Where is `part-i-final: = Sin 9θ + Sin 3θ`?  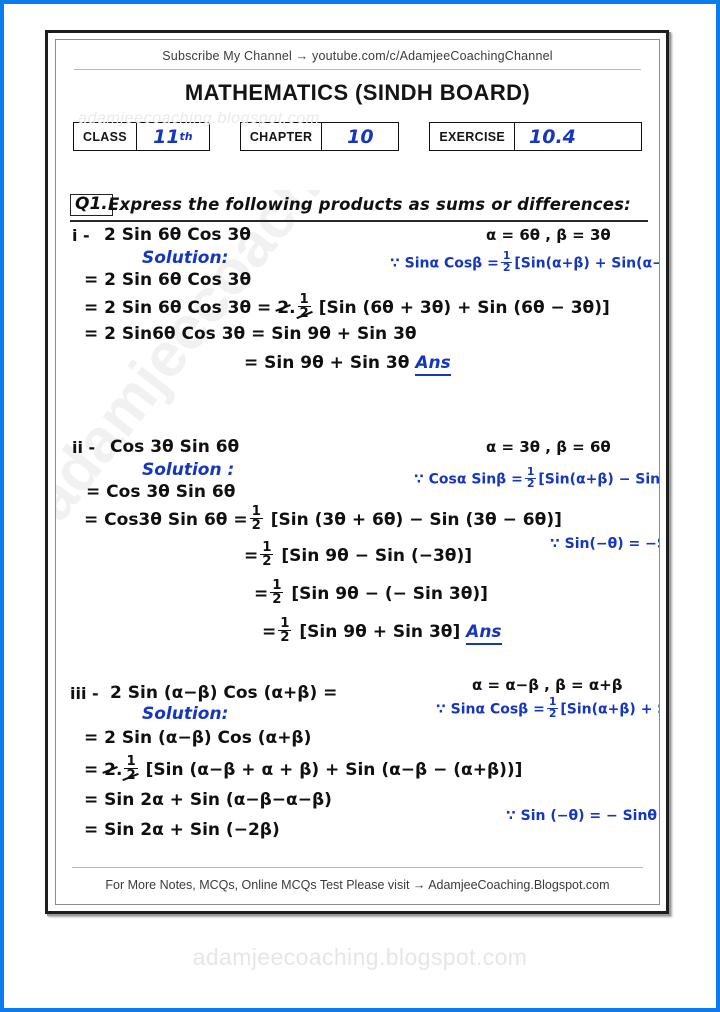
part-i-final: = Sin 9θ + Sin 3θ is located at coordinates (327, 363).